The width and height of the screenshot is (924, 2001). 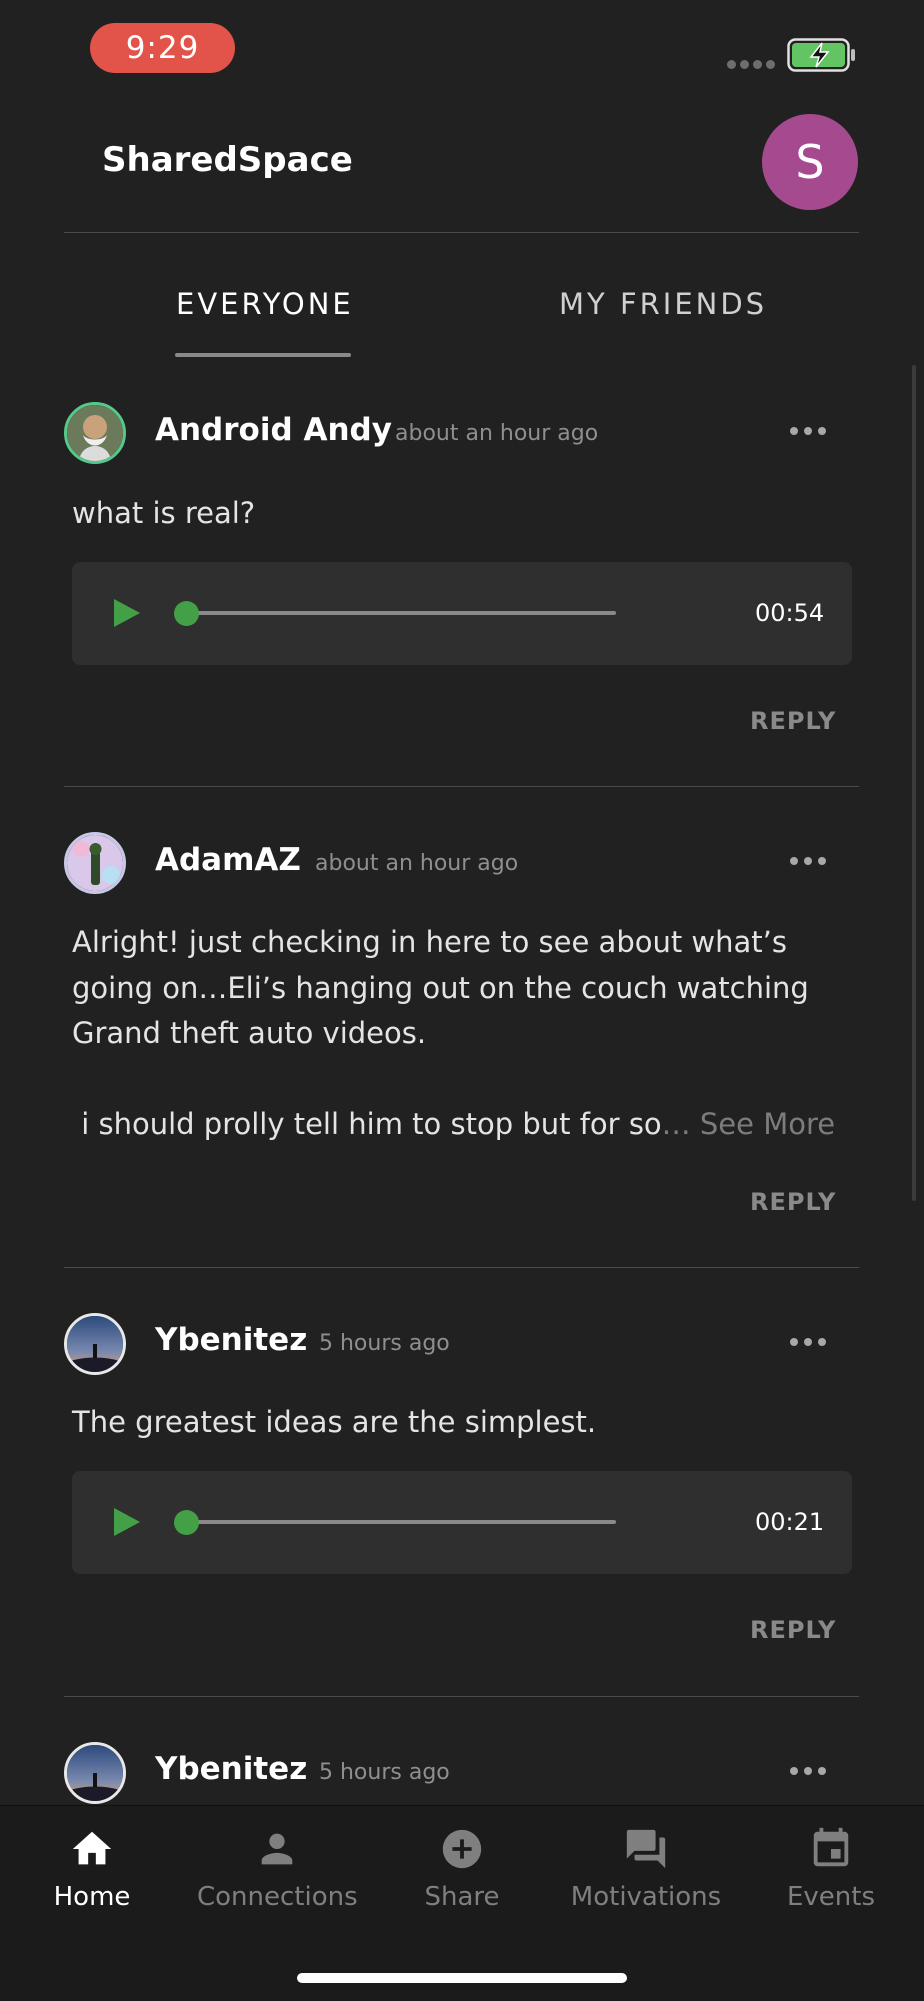 I want to click on tab-my-friends: MY FRIENDS, so click(x=663, y=304).